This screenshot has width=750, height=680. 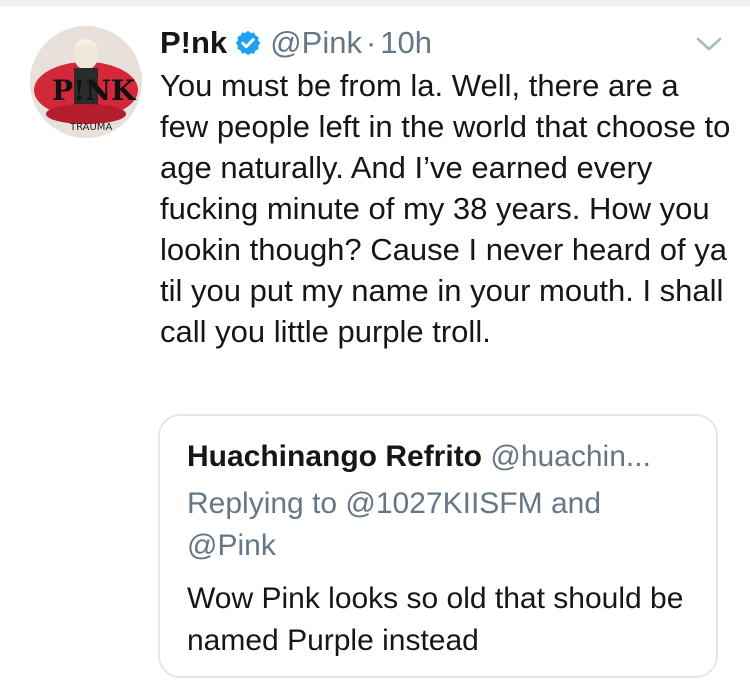 What do you see at coordinates (709, 44) in the screenshot?
I see `chevron-down-icon` at bounding box center [709, 44].